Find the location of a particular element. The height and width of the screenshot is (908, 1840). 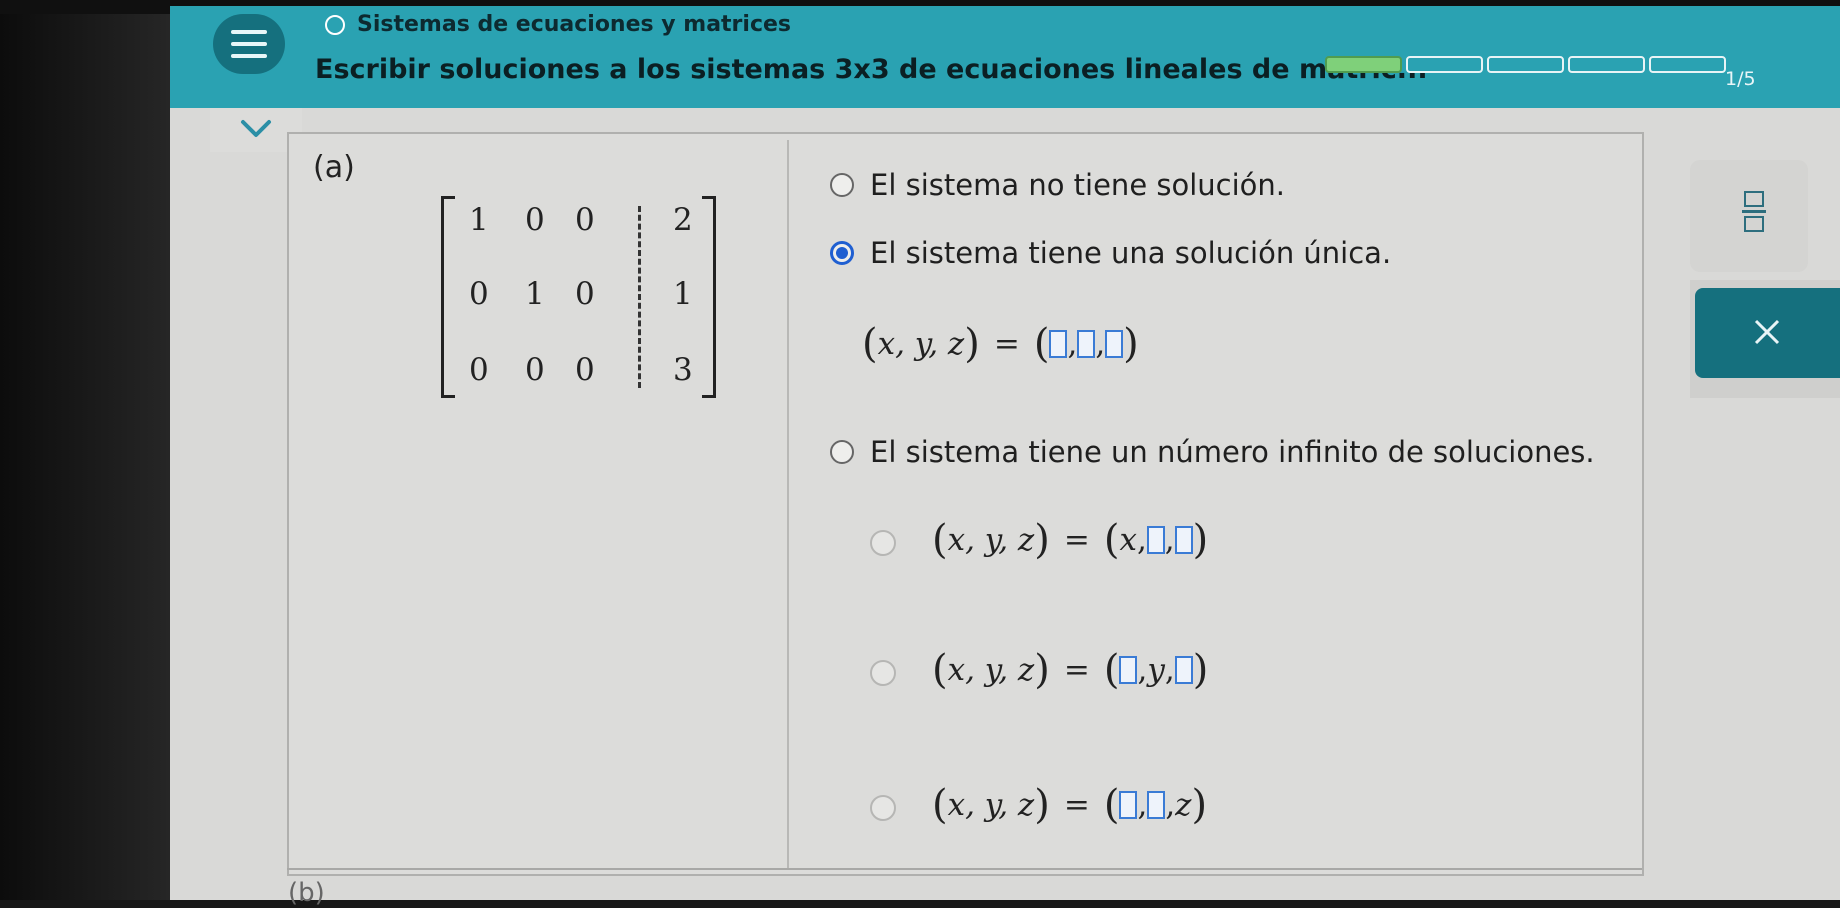

breadcrumb-text: Sistemas de ecuaciones y matrices is located at coordinates (574, 24).